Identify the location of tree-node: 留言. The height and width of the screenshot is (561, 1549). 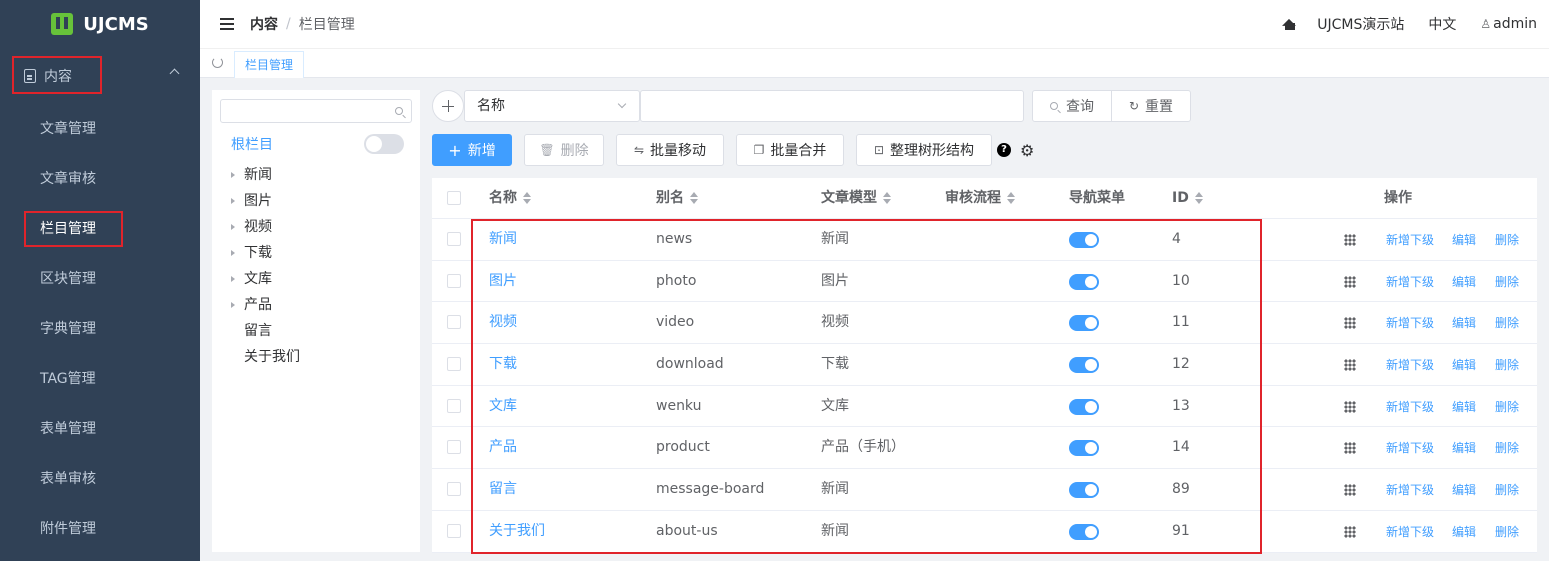
(265, 331).